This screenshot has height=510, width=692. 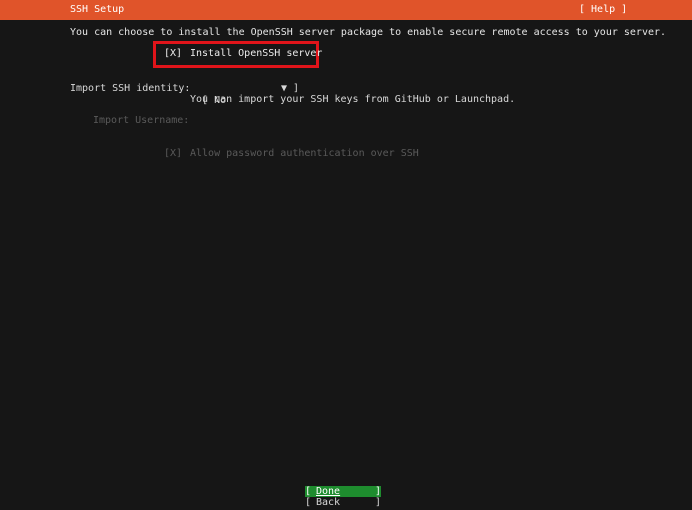 I want to click on back-bracket-close: ], so click(x=378, y=502).